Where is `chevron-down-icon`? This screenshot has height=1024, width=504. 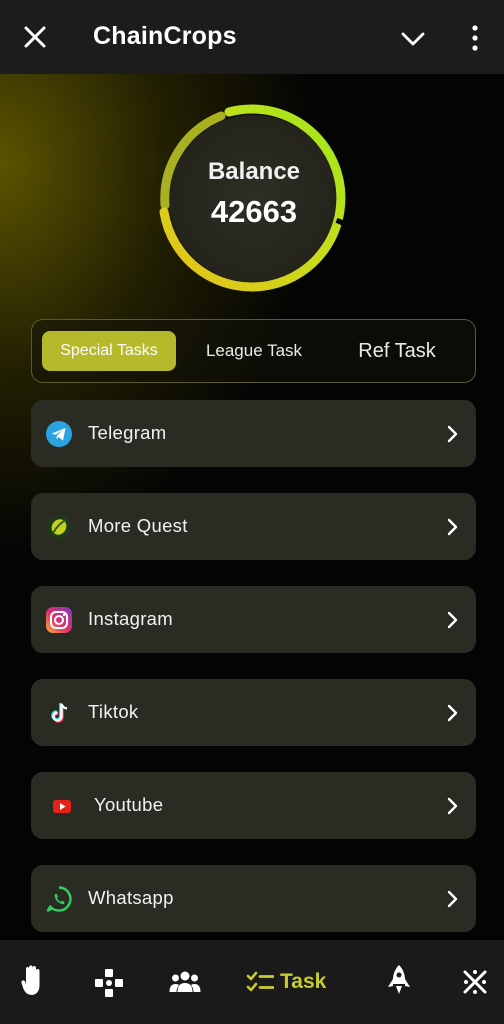
chevron-down-icon is located at coordinates (413, 39).